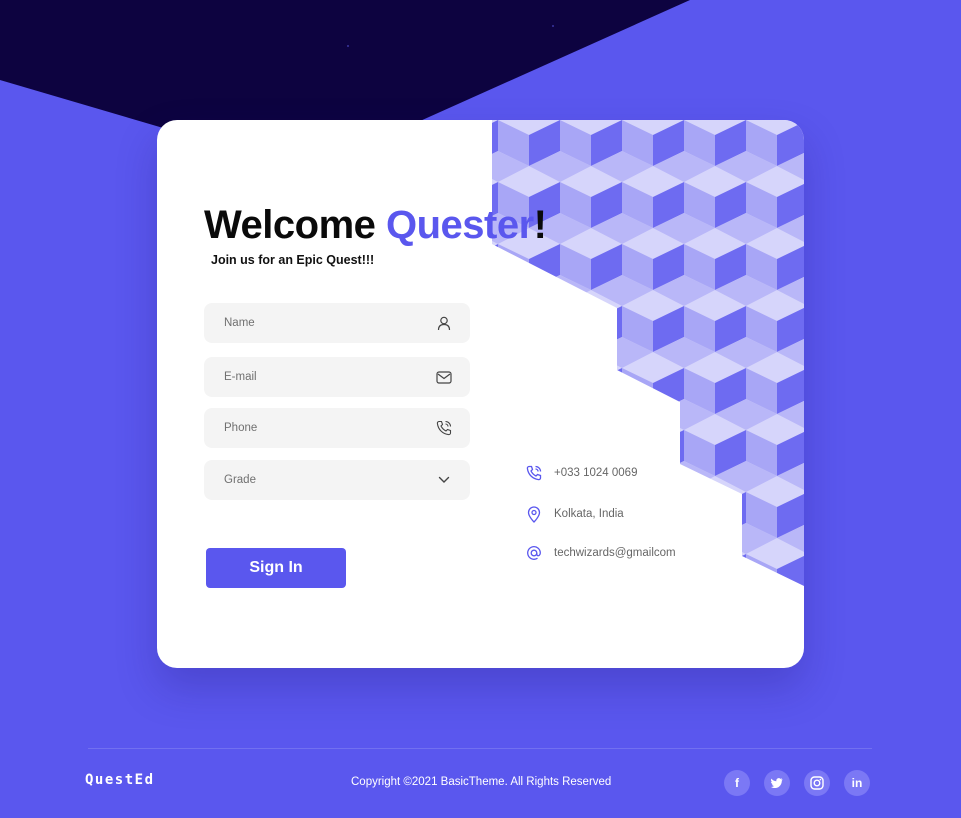 The image size is (961, 818). Describe the element at coordinates (337, 480) in the screenshot. I see `grade-select: Grade` at that location.